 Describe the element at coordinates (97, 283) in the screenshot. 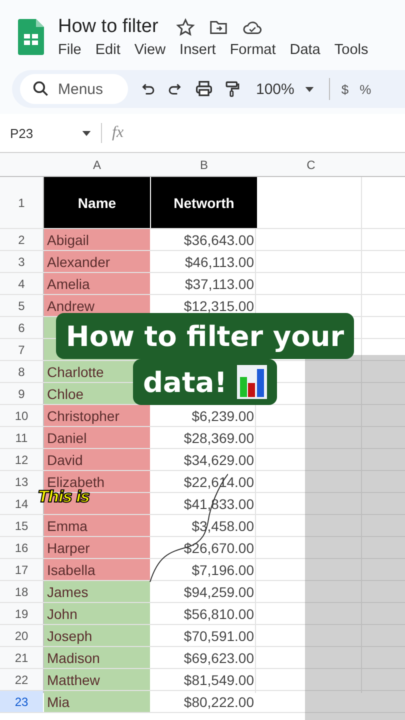

I see `table-cell: Amelia` at that location.